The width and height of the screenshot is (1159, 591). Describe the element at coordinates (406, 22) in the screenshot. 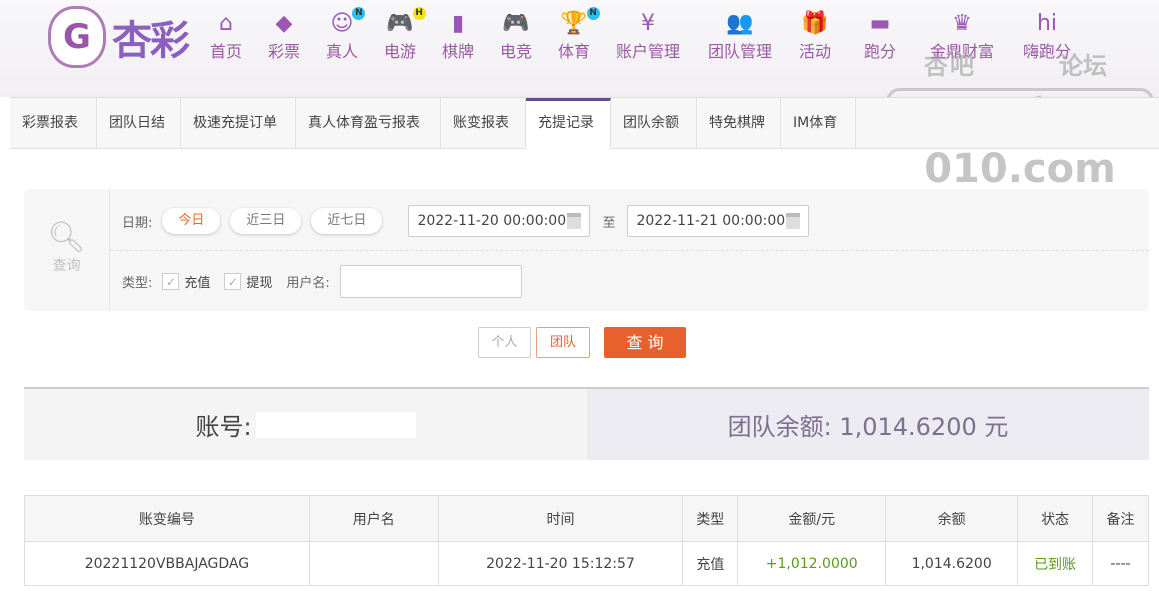

I see `gamepad-icon: 🎮 H` at that location.